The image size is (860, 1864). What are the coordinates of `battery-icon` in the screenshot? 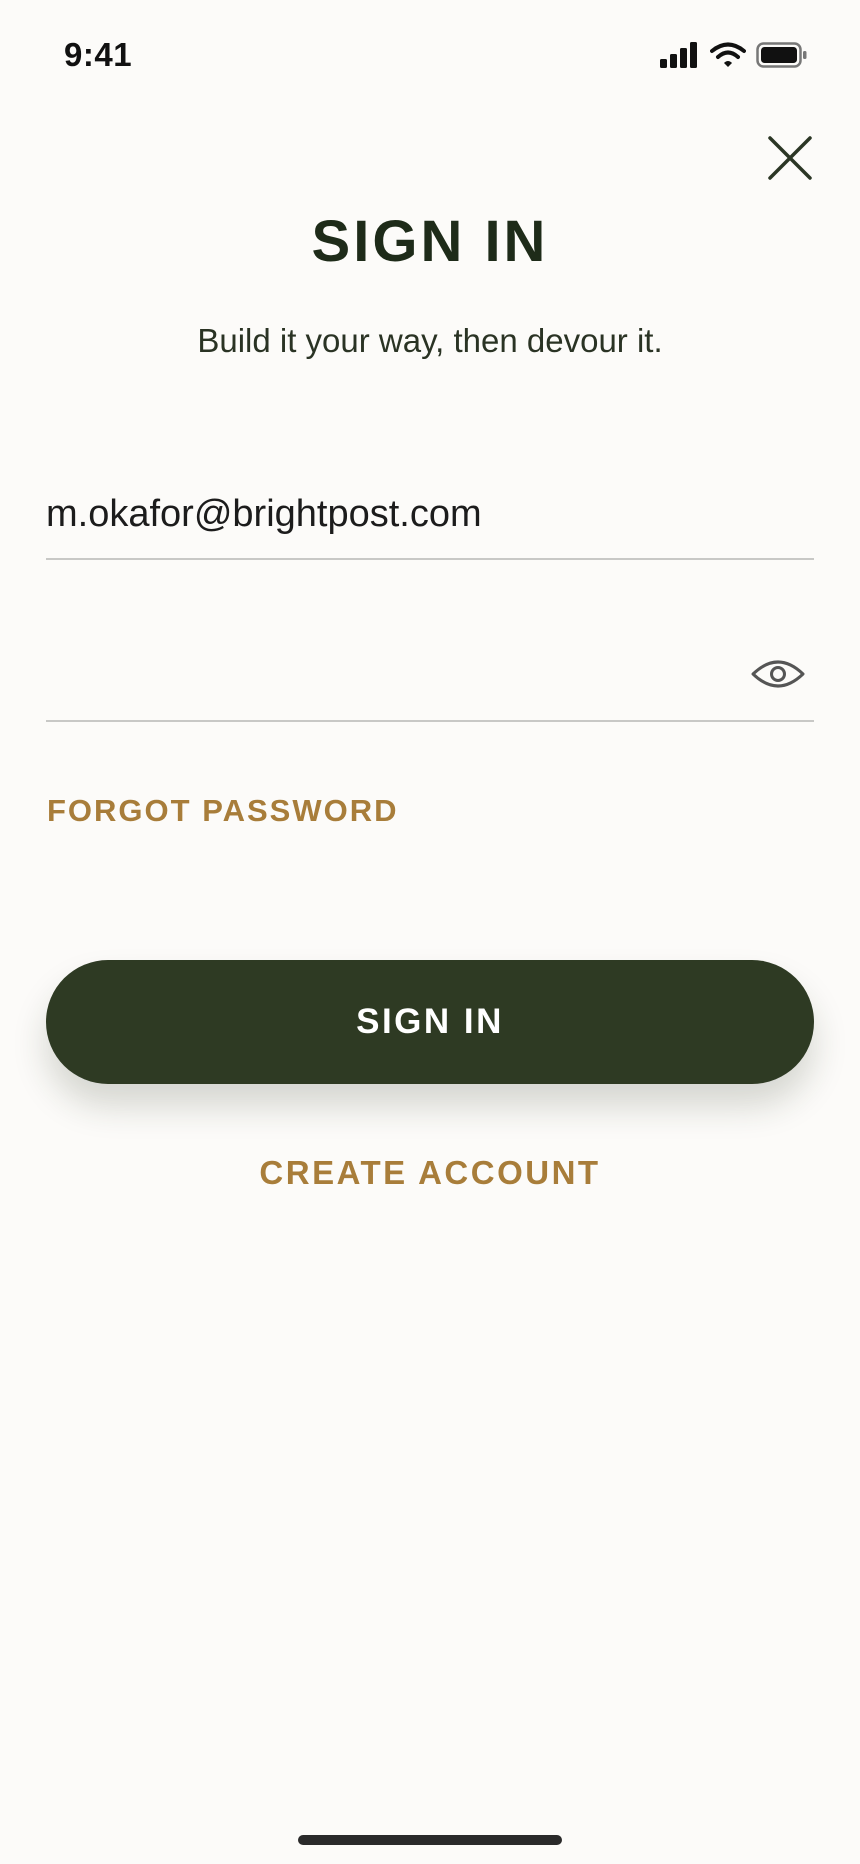 It's located at (781, 55).